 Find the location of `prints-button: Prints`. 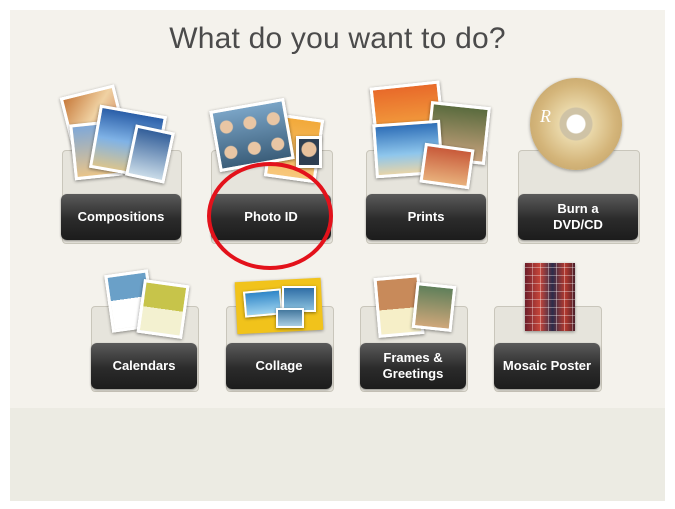

prints-button: Prints is located at coordinates (426, 217).